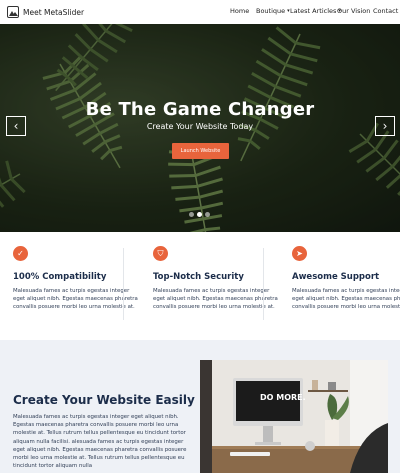  I want to click on nav-item-our-vision: Our Vision, so click(353, 11).